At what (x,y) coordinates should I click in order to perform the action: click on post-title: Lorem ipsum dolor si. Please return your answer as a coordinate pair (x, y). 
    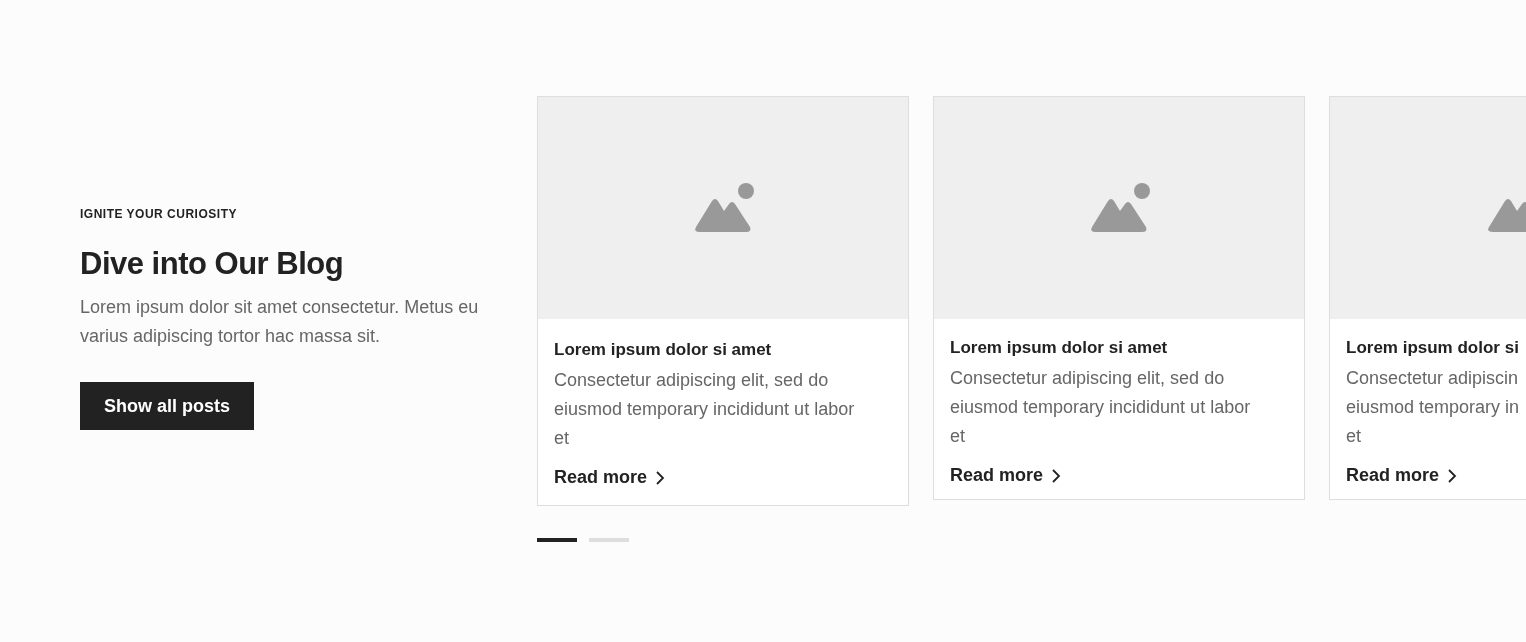
    Looking at the image, I should click on (1432, 348).